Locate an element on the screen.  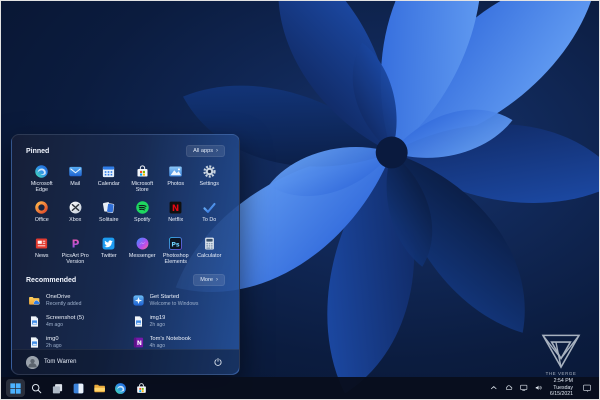
onenote-icon is located at coordinates (138, 342).